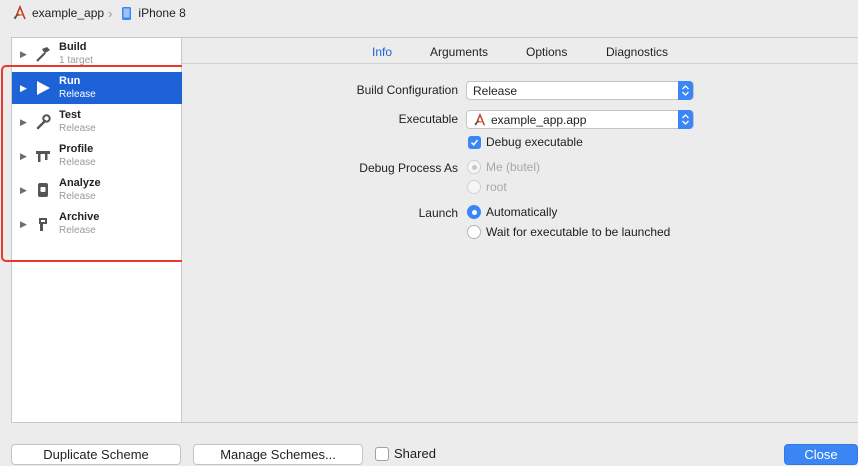  Describe the element at coordinates (429, 13) in the screenshot. I see `breadcrumb: example_app › iPhone 8` at that location.